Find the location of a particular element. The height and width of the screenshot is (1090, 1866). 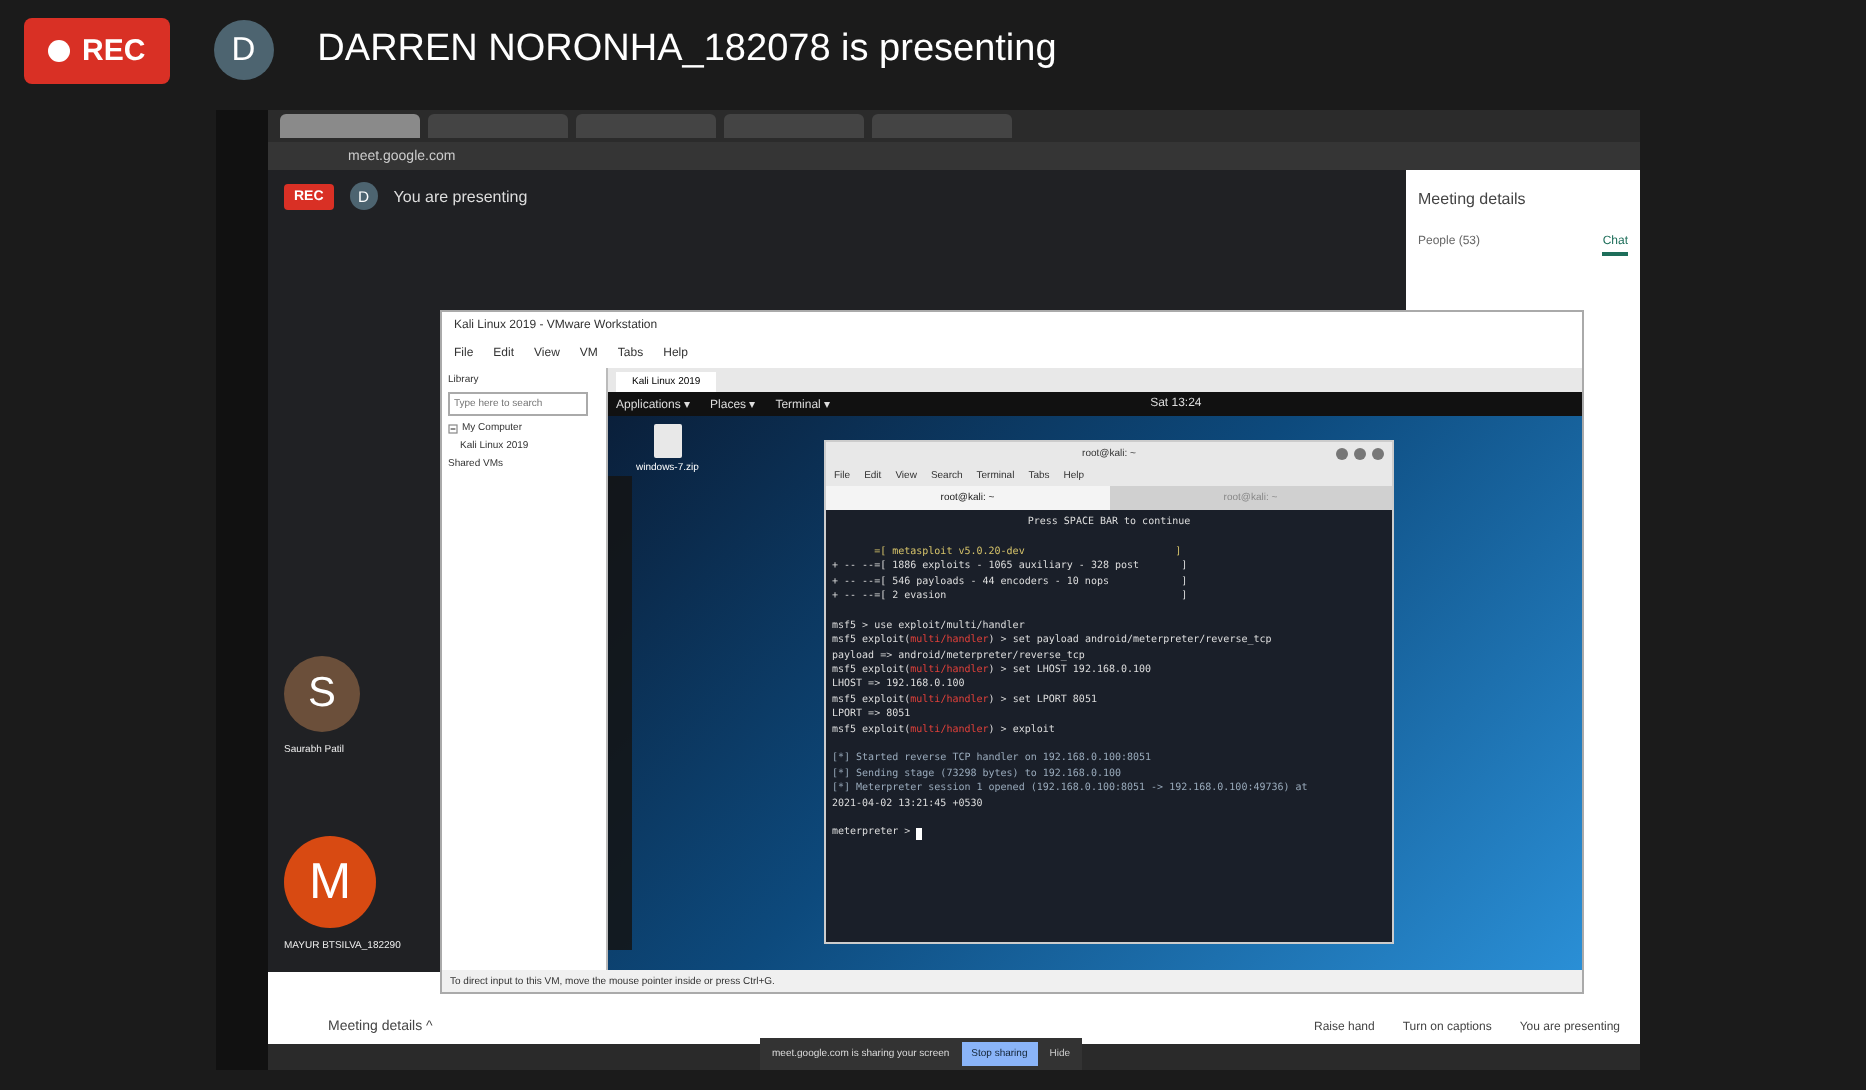

file-icon is located at coordinates (667, 441).